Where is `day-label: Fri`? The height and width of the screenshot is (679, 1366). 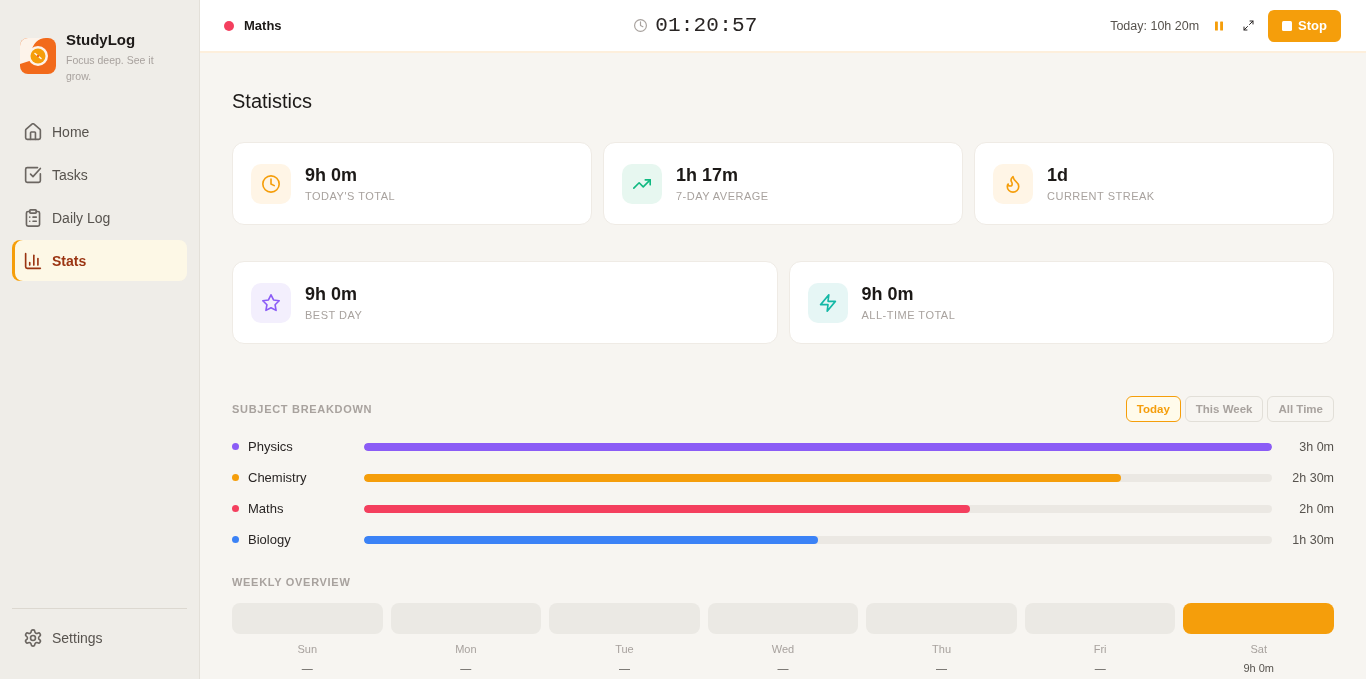 day-label: Fri is located at coordinates (1100, 649).